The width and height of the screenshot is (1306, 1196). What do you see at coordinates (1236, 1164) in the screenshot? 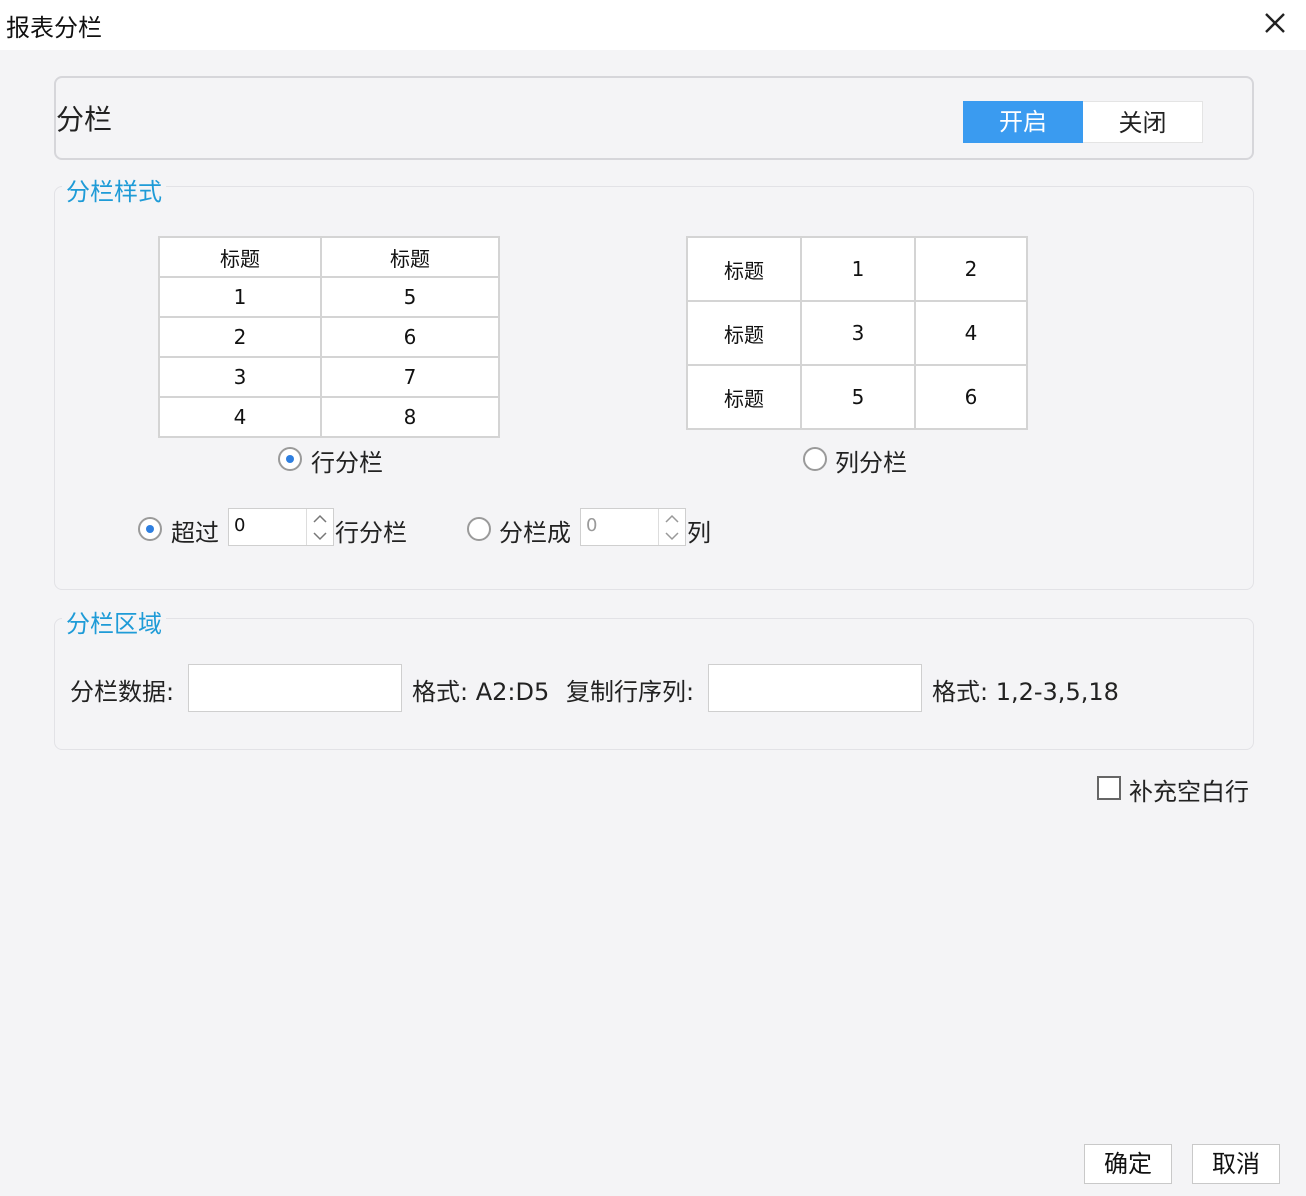
I see `cancel-button: 取消` at bounding box center [1236, 1164].